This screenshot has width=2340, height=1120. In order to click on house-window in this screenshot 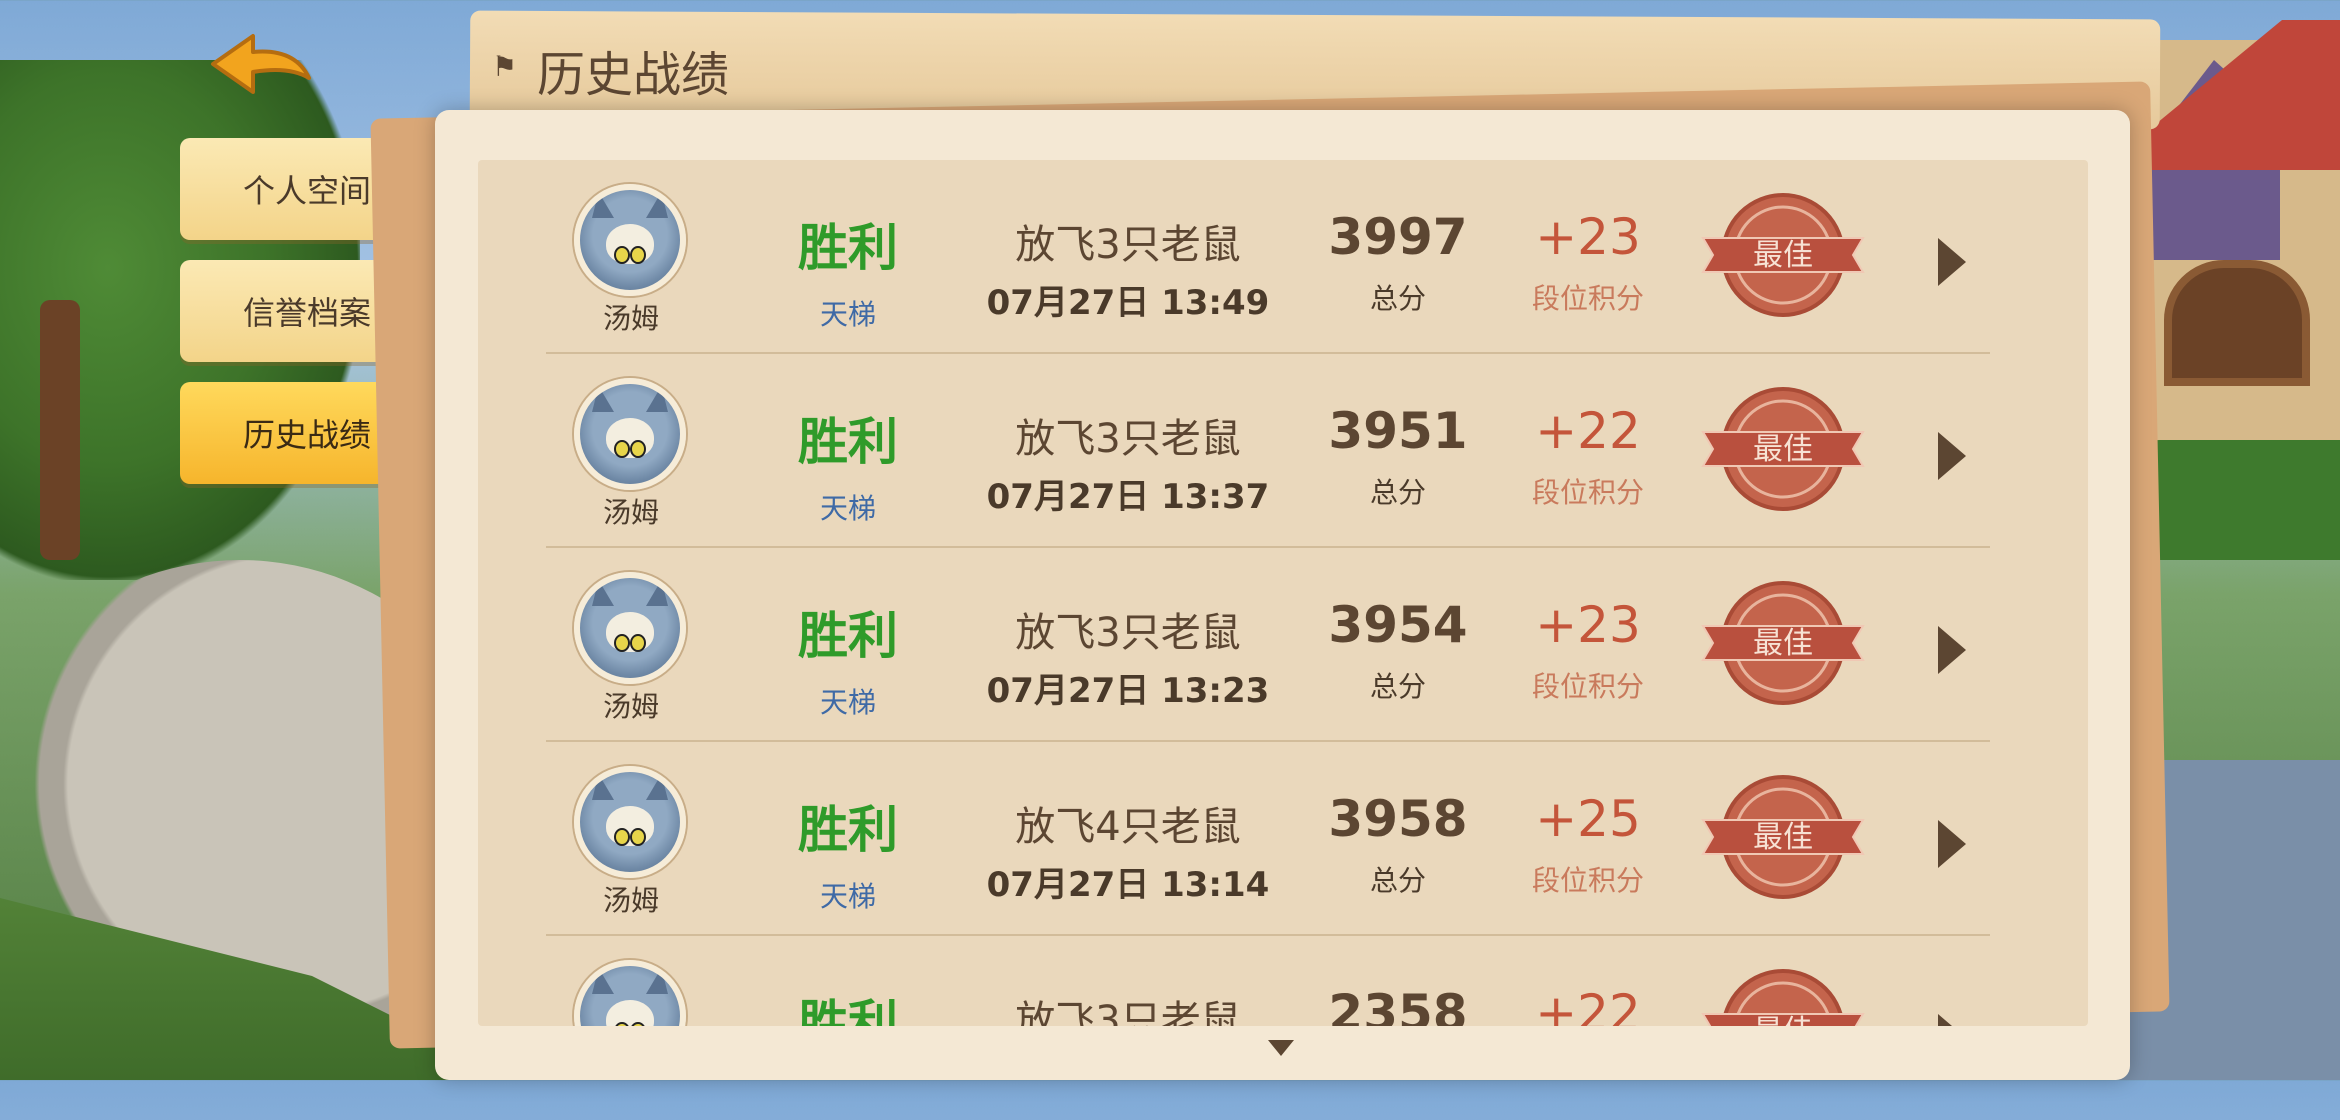, I will do `click(2237, 323)`.